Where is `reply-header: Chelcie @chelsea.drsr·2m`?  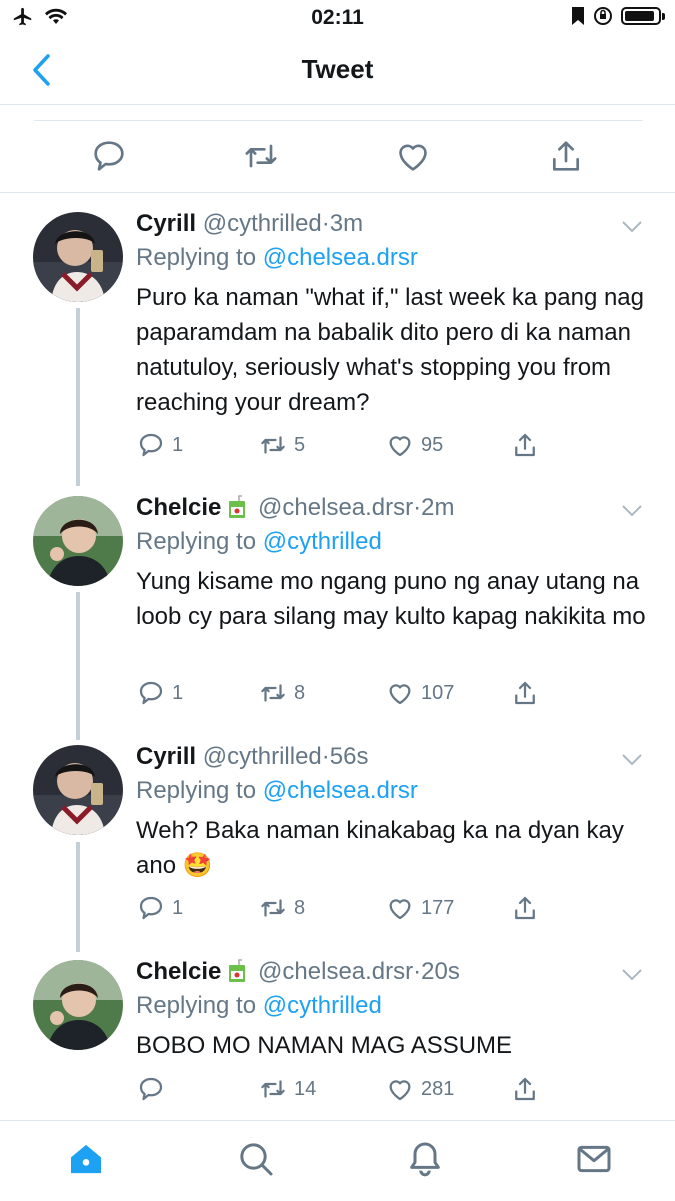
reply-header: Chelcie @chelsea.drsr·2m is located at coordinates (295, 508).